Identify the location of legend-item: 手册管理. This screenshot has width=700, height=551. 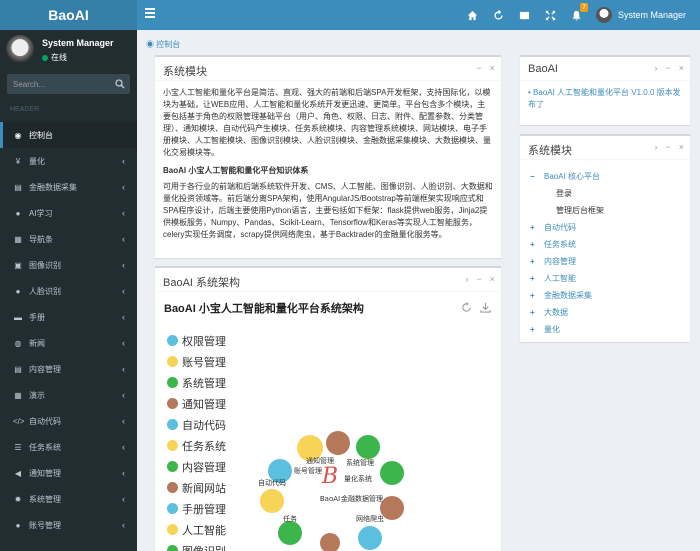
(196, 508).